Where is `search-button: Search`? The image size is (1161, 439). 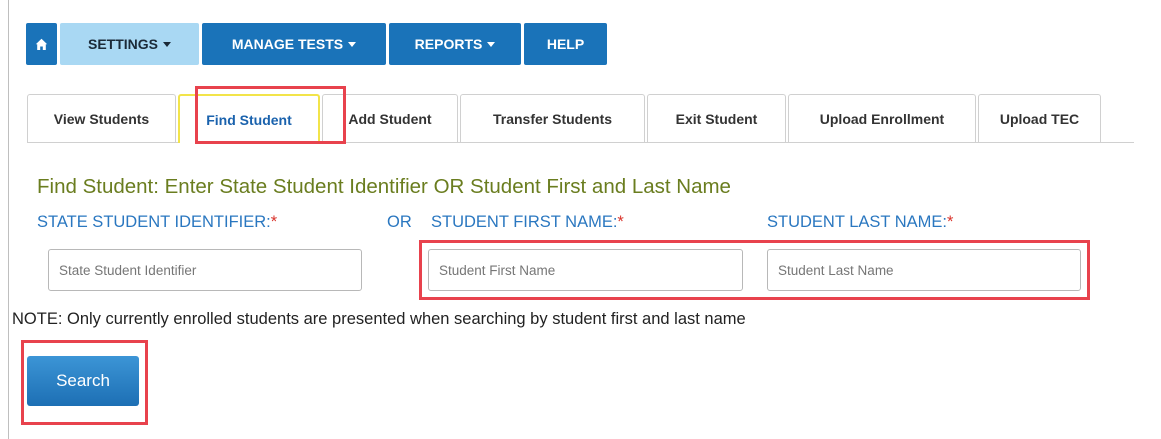
search-button: Search is located at coordinates (83, 381).